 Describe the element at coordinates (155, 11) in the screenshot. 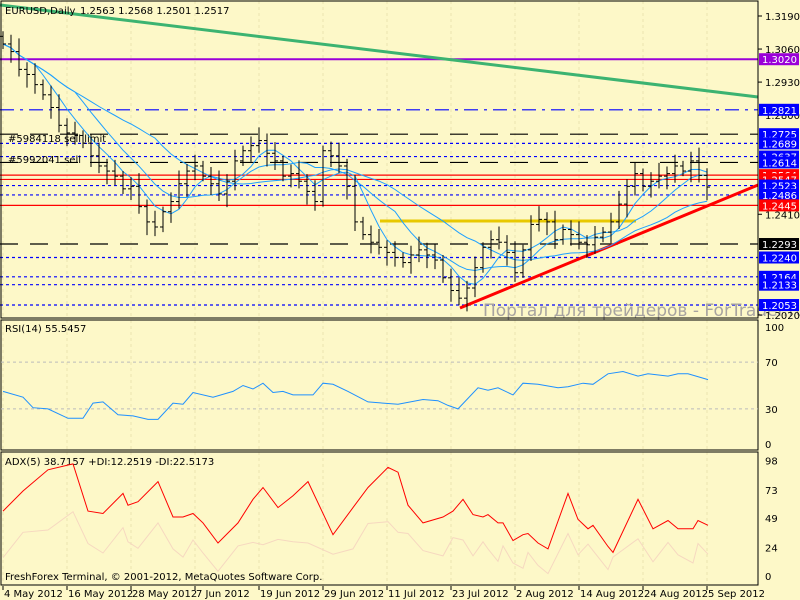

I see `chart-header-ohlc: 1.2563 1.2568 1.2501 1.2517` at that location.